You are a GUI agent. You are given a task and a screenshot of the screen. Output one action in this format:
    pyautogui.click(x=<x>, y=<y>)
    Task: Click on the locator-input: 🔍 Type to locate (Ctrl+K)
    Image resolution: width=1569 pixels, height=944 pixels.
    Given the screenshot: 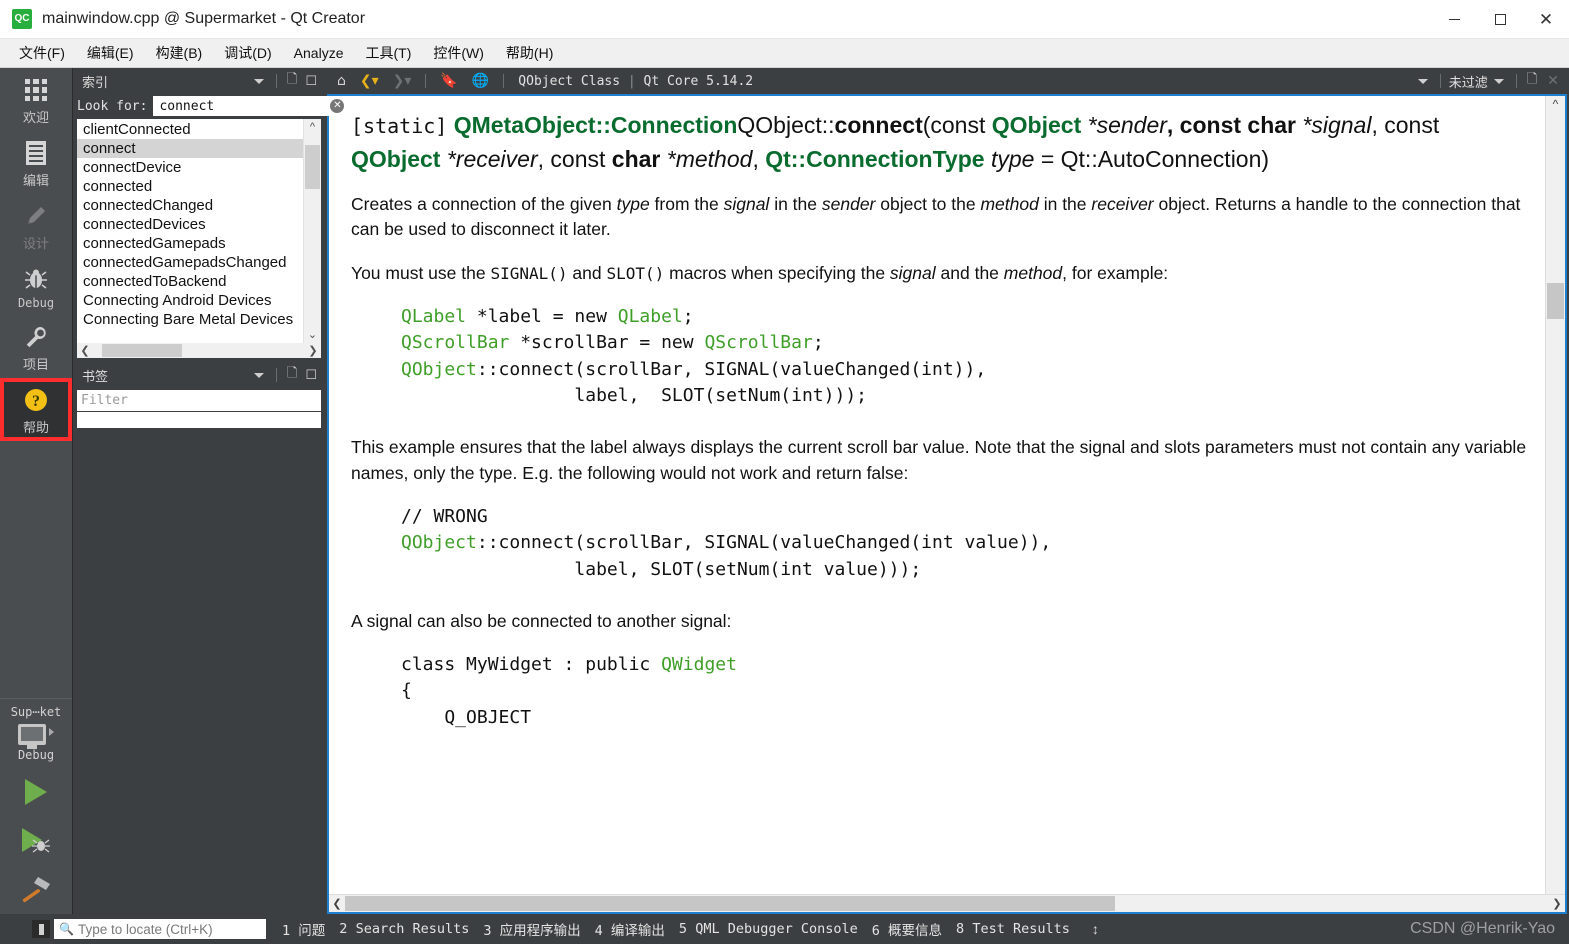 What is the action you would take?
    pyautogui.click(x=160, y=929)
    